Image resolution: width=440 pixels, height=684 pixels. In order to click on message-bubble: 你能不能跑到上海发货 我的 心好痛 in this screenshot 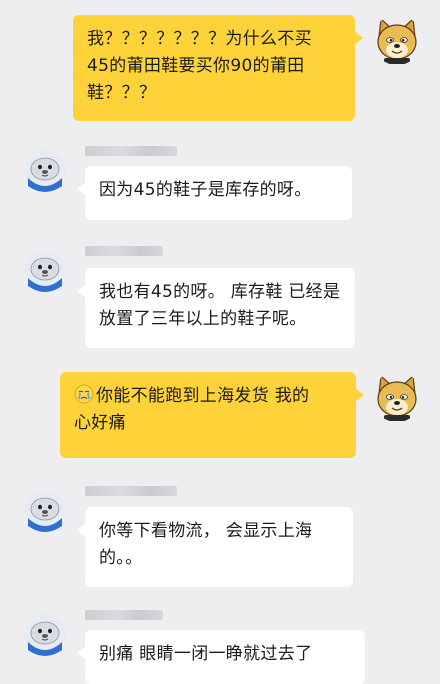, I will do `click(212, 415)`.